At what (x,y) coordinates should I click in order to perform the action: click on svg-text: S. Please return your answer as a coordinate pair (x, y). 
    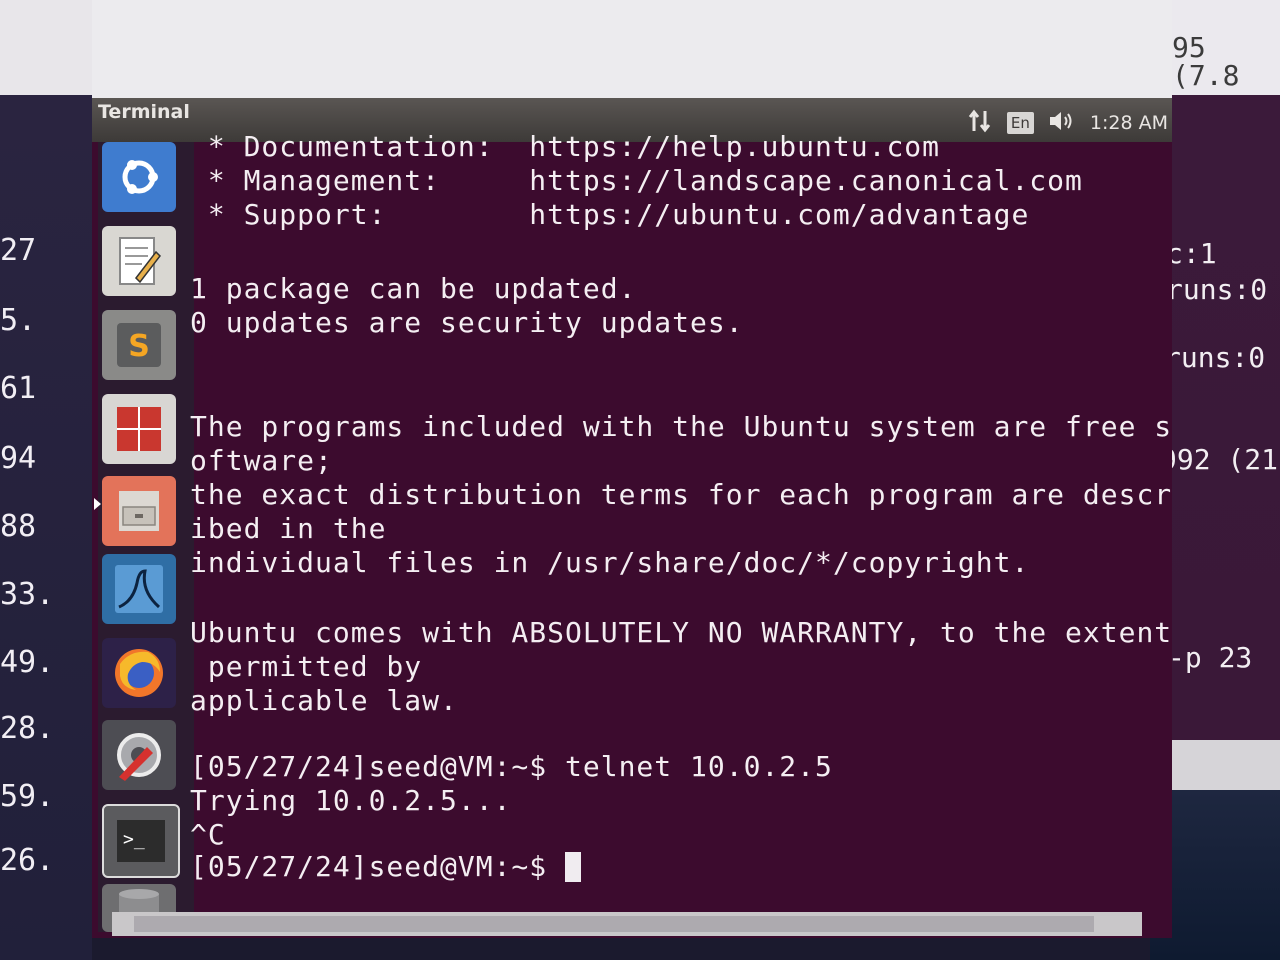
    Looking at the image, I should click on (139, 346).